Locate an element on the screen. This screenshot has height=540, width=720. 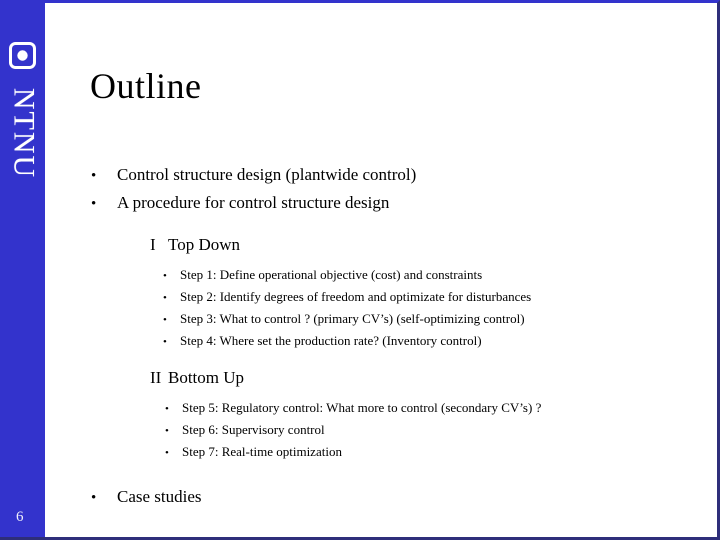
slide-title: Outline is located at coordinates (146, 86).